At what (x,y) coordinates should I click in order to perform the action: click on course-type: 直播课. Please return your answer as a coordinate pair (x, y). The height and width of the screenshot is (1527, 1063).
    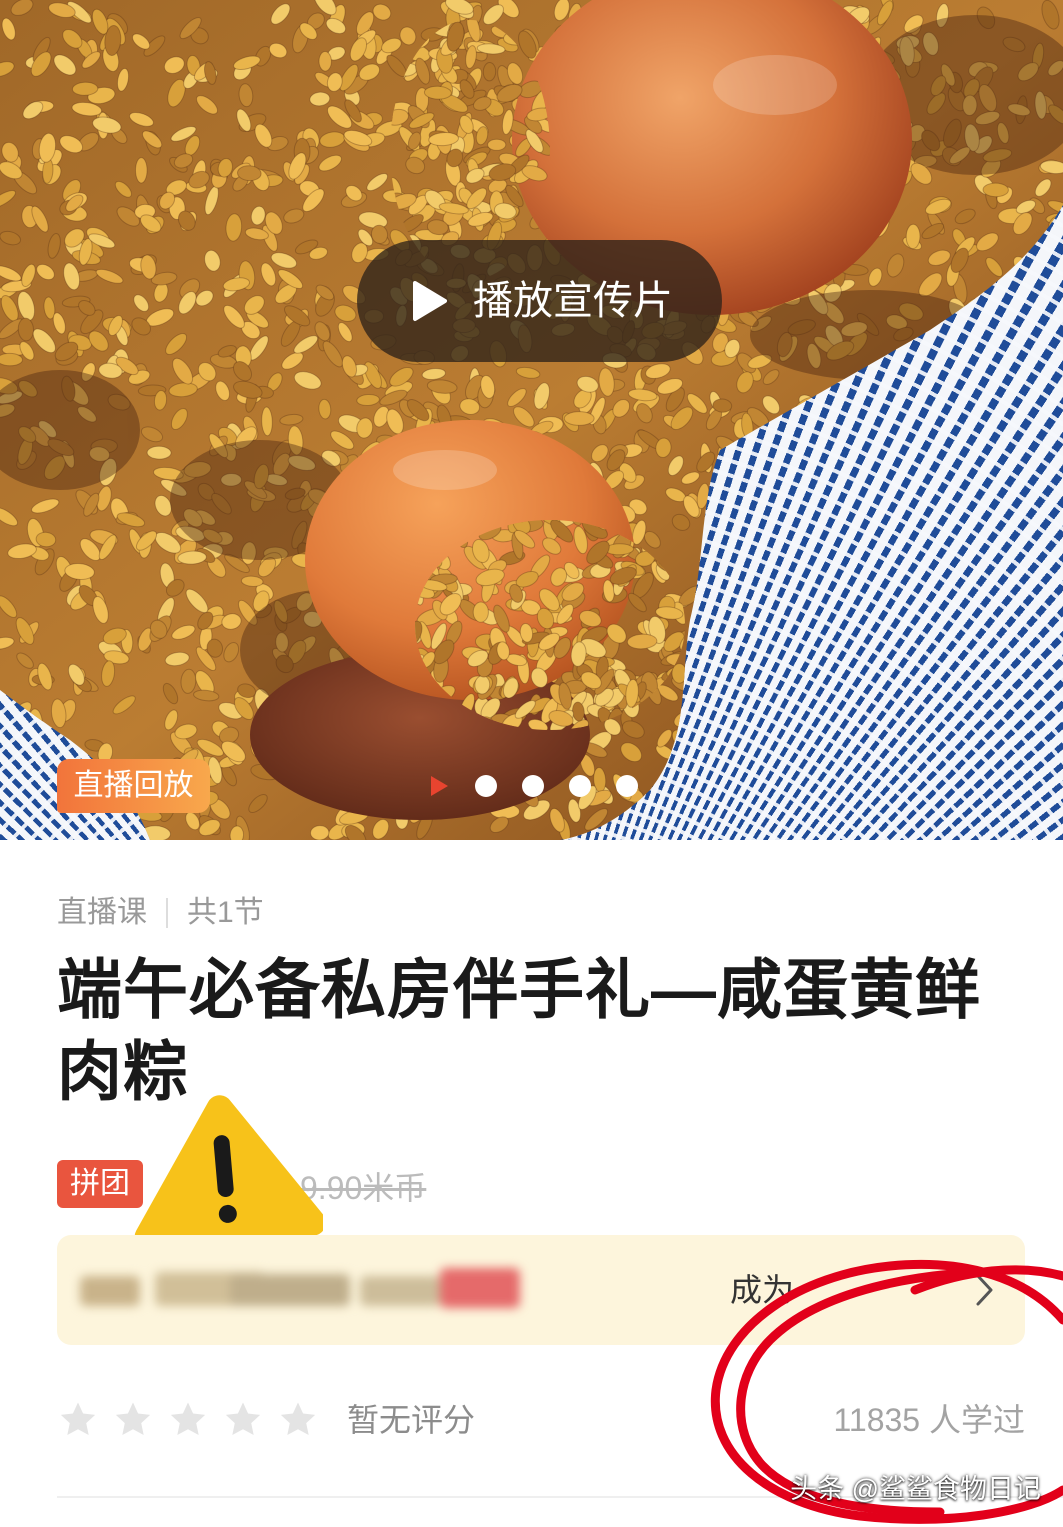
    Looking at the image, I should click on (102, 912).